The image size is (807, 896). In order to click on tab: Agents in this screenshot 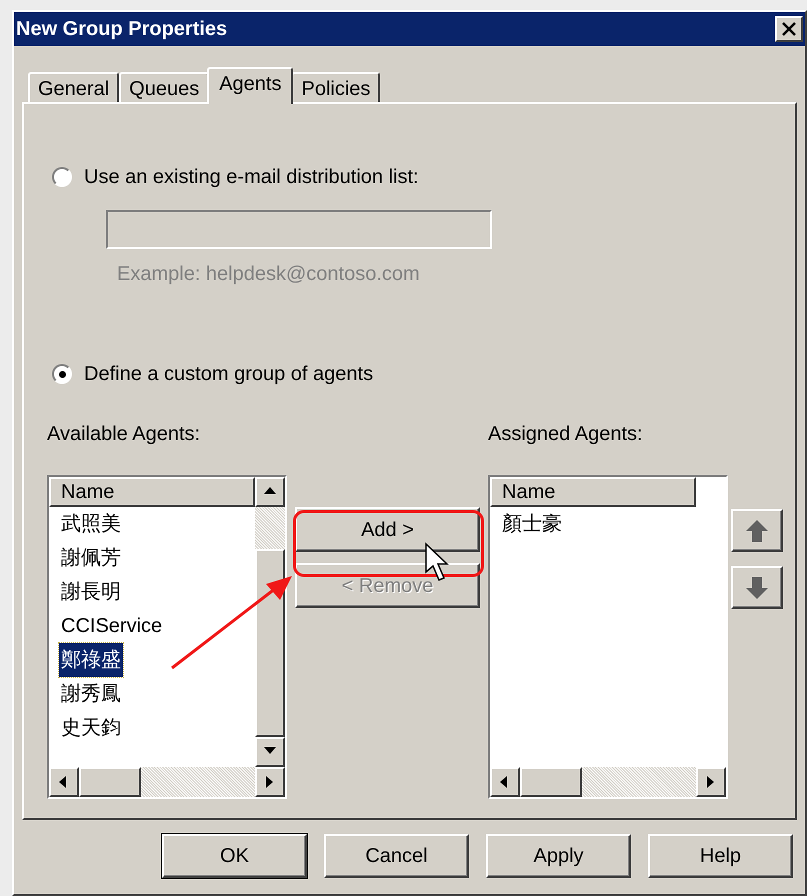, I will do `click(250, 85)`.